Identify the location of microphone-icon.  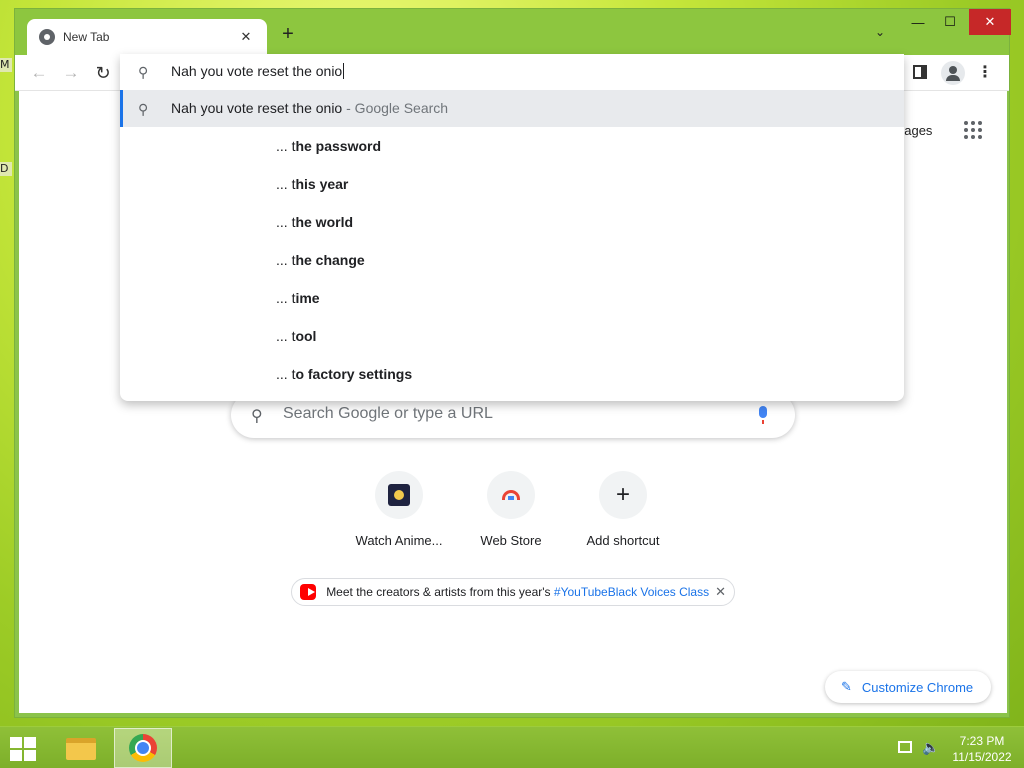
(763, 415).